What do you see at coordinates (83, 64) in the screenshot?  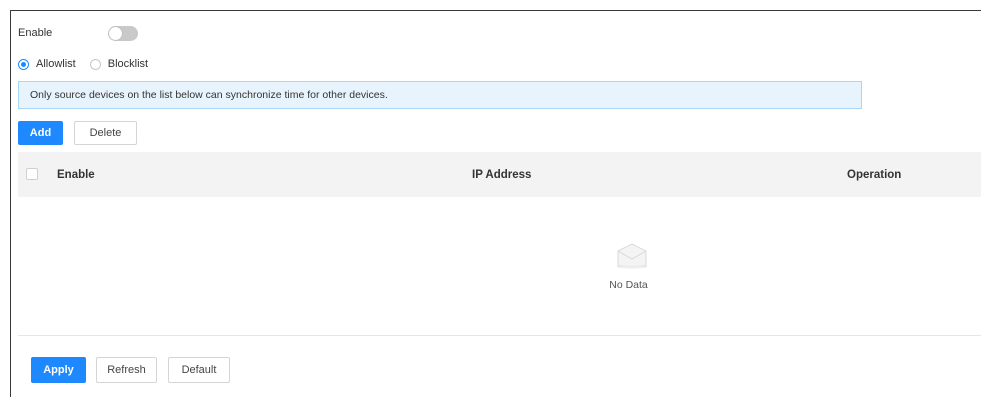 I see `list-mode-radio-group: Allowlist Blocklist` at bounding box center [83, 64].